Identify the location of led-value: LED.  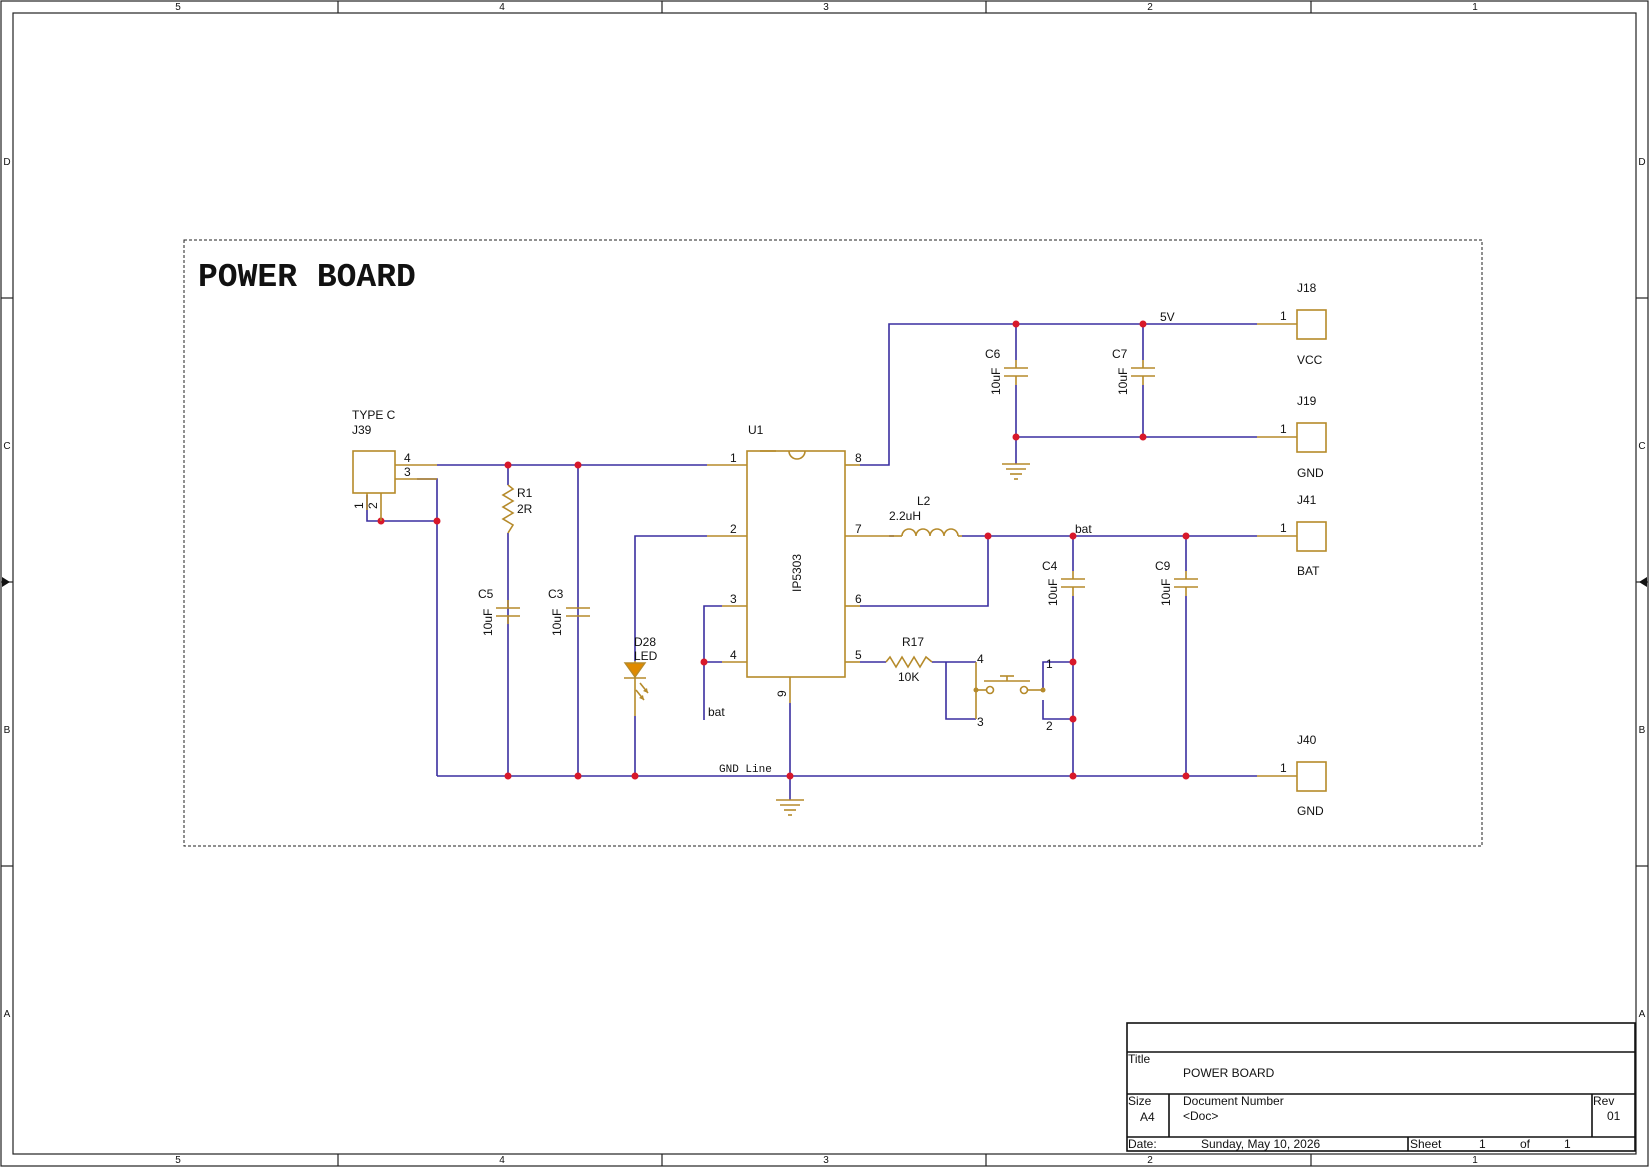
(646, 656).